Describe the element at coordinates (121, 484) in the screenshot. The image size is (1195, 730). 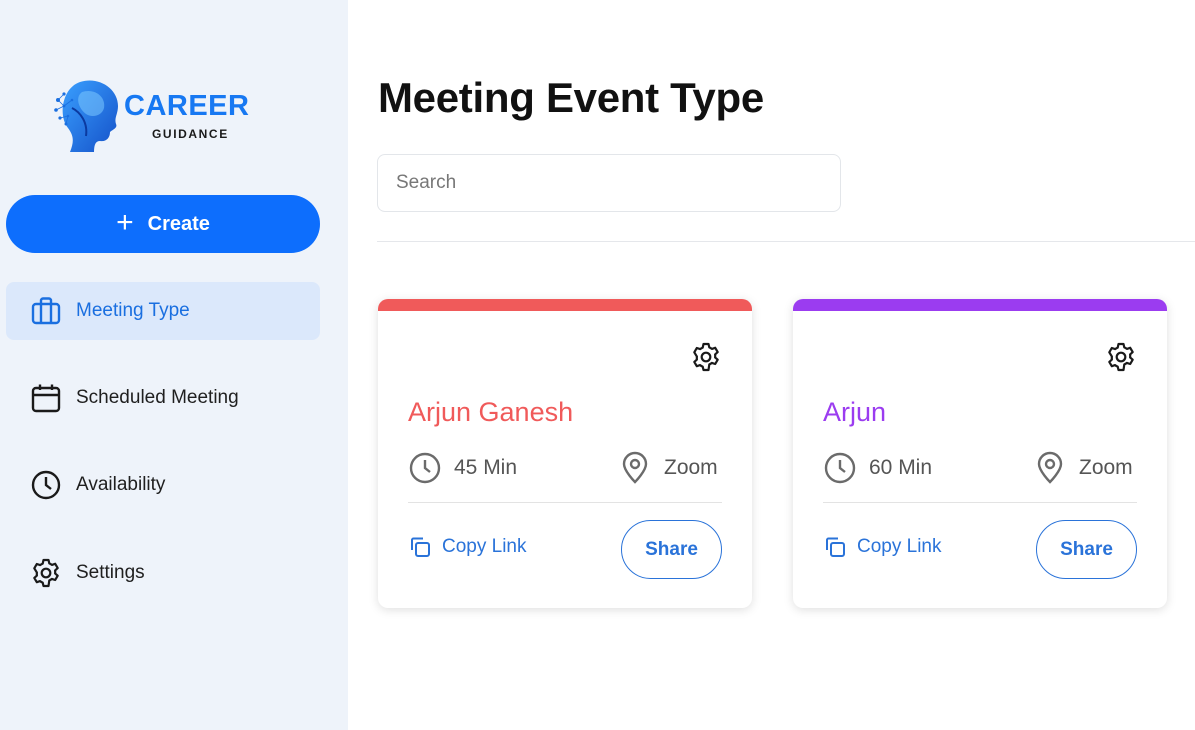
I see `sidebar-item-label: Availability` at that location.